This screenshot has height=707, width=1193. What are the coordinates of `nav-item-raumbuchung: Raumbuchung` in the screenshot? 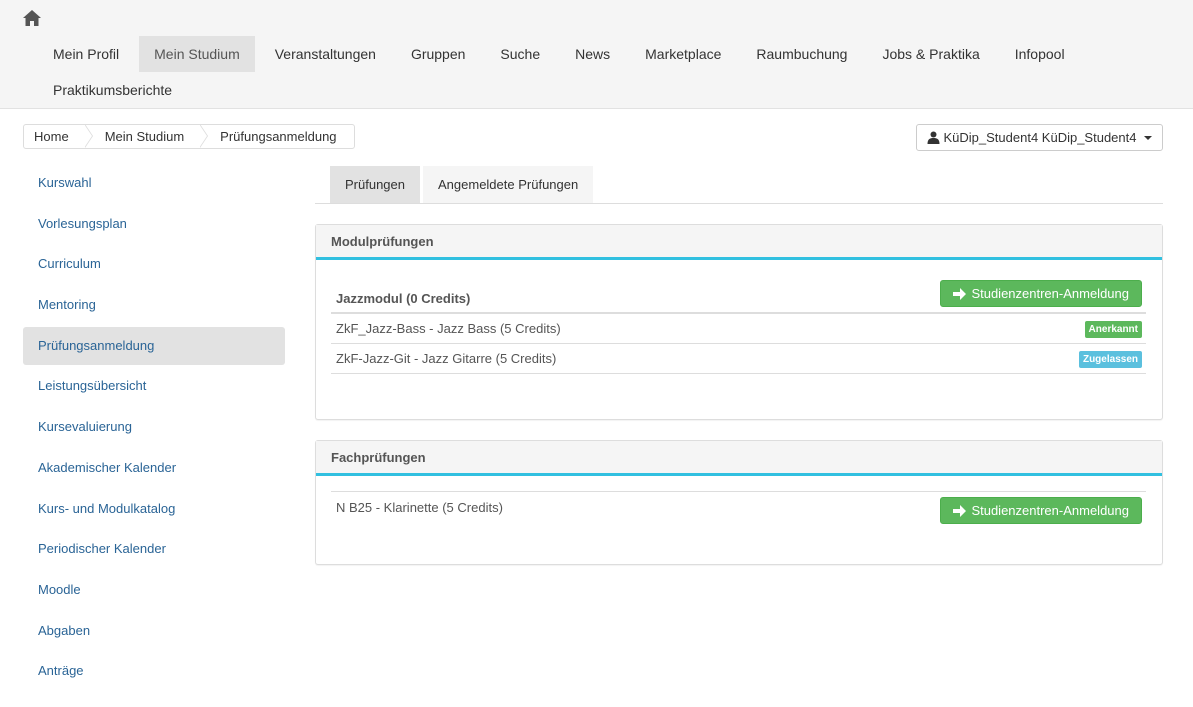 It's located at (801, 54).